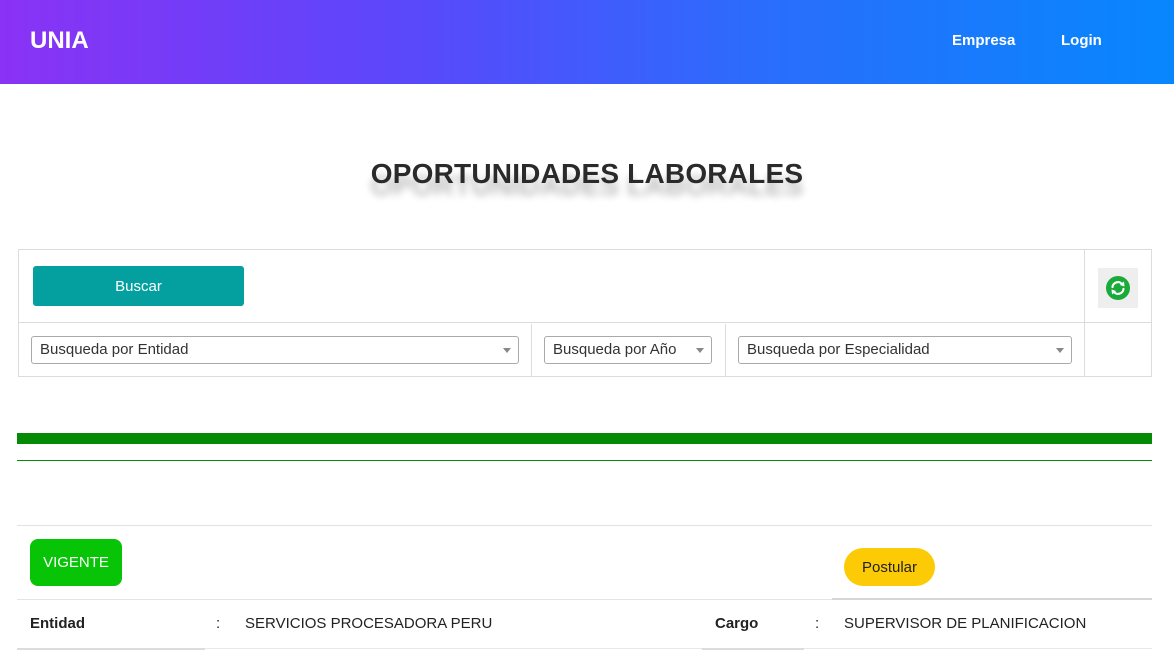  I want to click on search-button: Buscar, so click(138, 286).